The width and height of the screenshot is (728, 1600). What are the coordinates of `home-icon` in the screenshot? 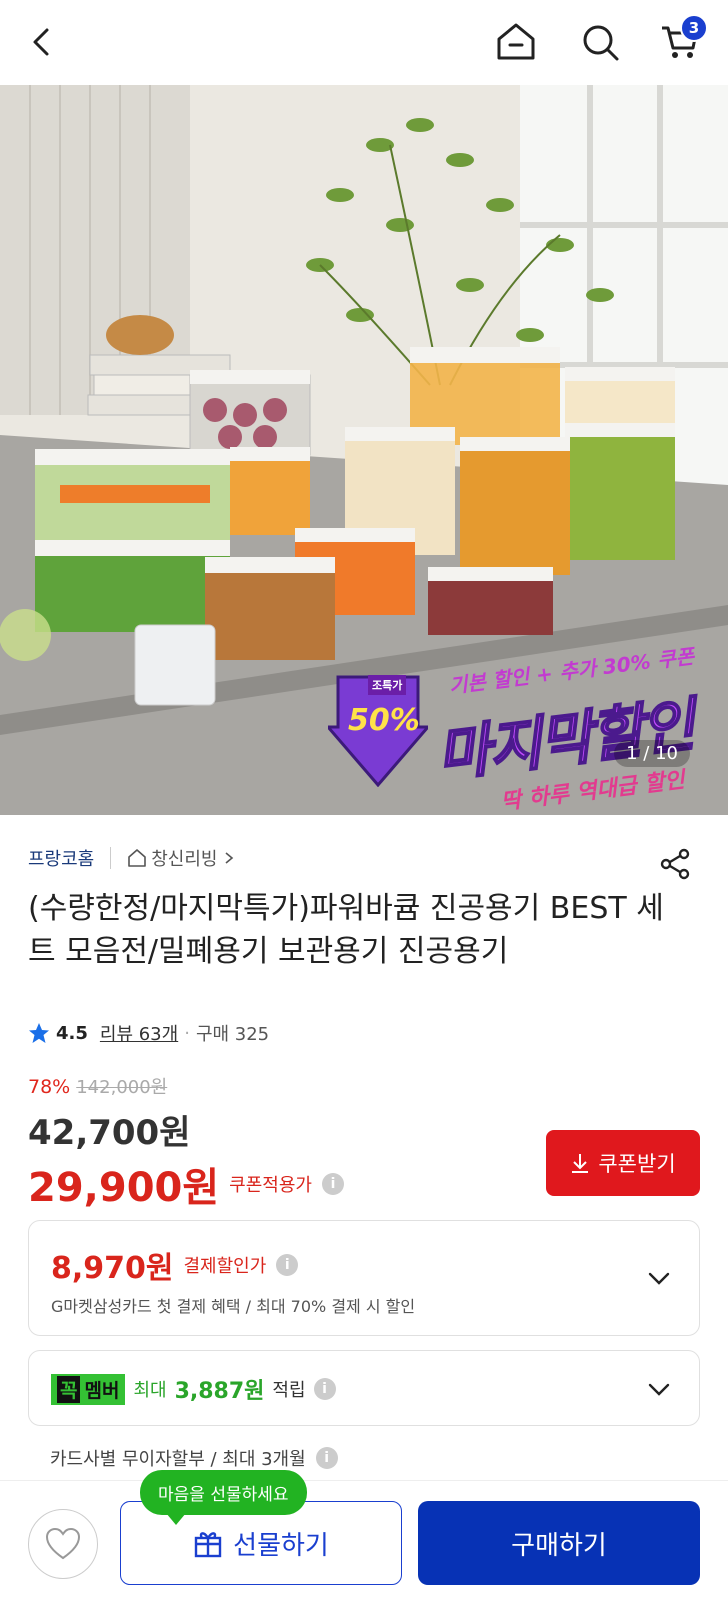 It's located at (516, 41).